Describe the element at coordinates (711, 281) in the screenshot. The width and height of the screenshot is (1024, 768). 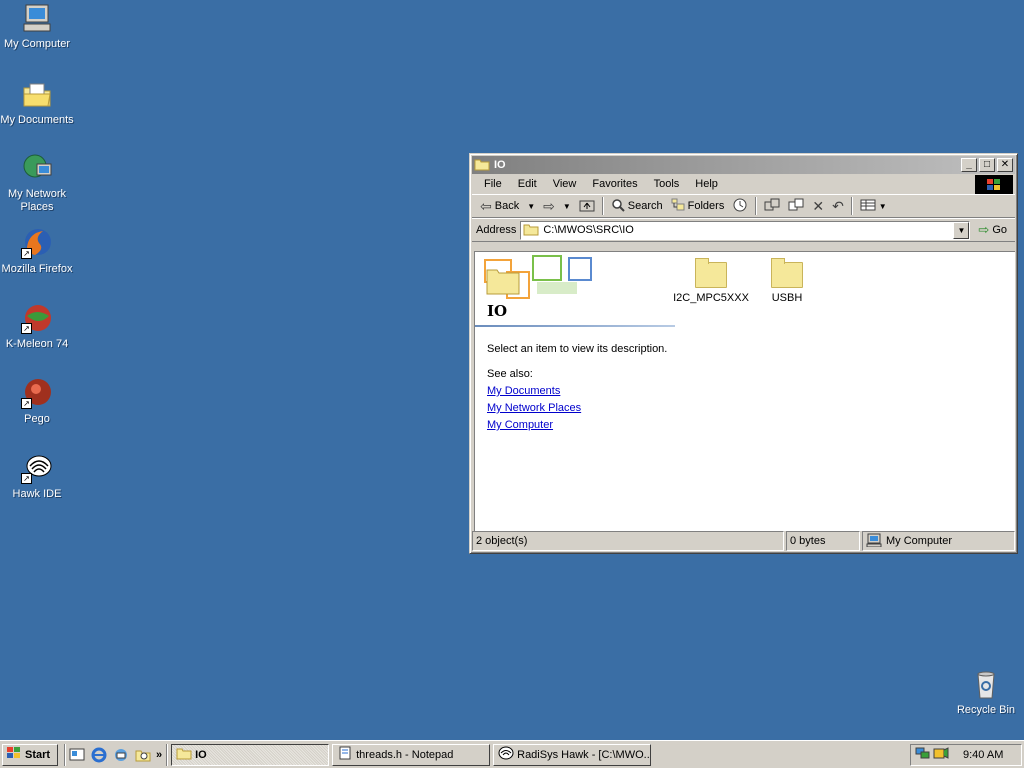
I see `folder-item: I2C_MPC5XXX` at that location.